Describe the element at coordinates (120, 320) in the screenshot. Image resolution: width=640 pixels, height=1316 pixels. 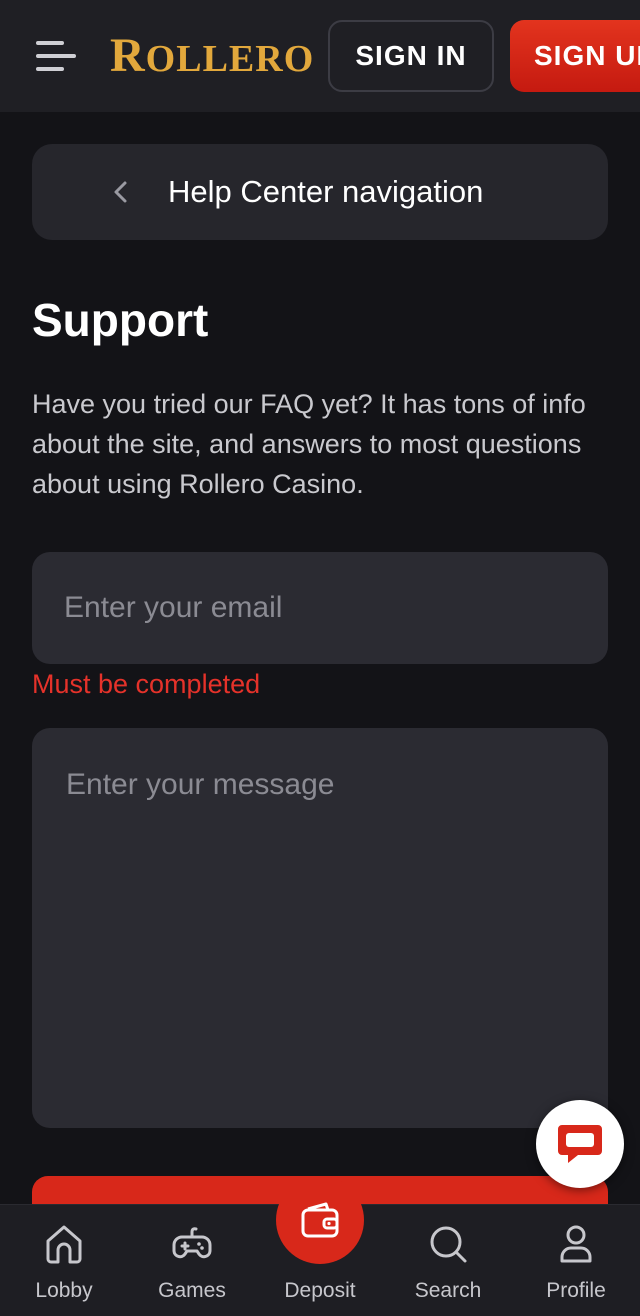
I see `page-title: Support` at that location.